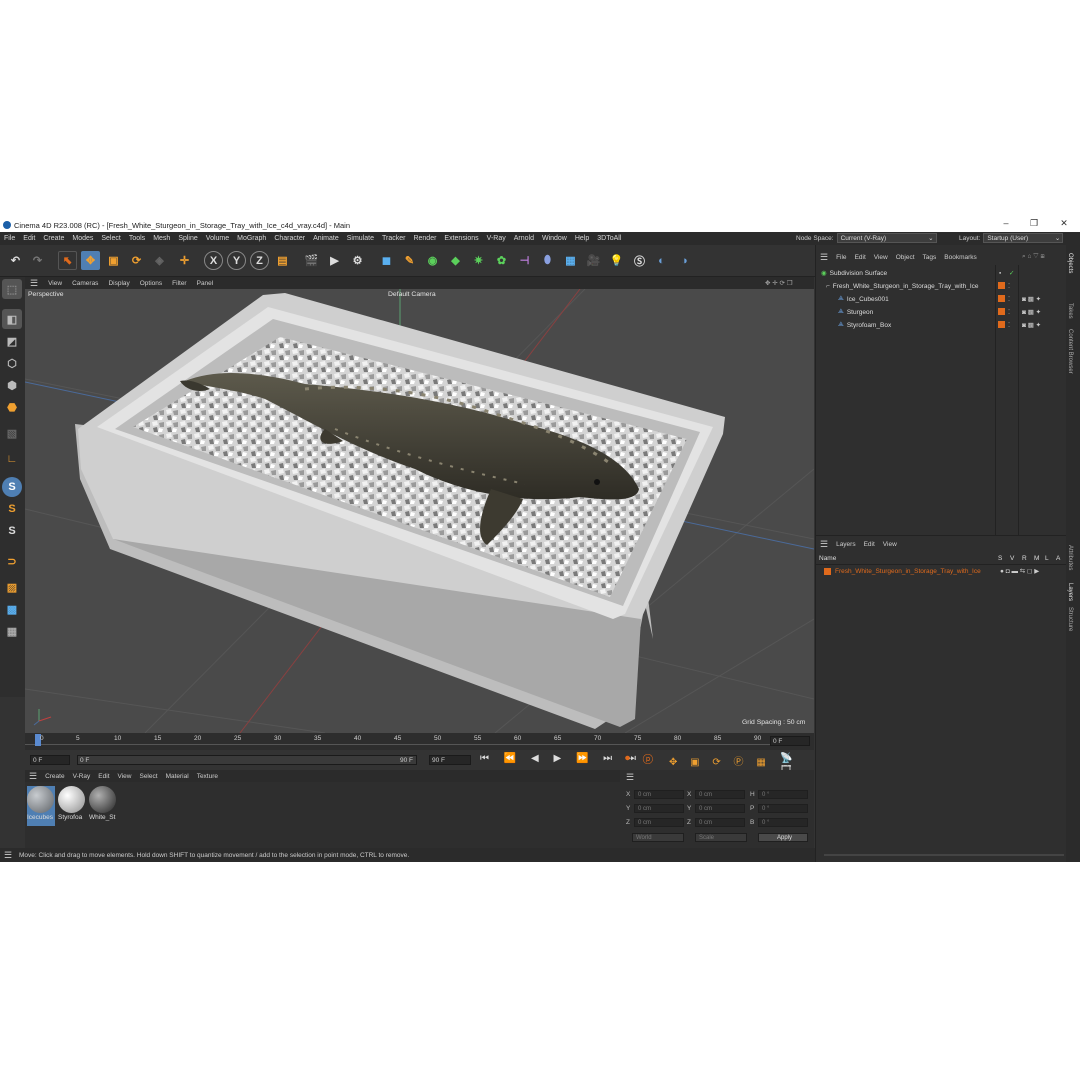 Image resolution: width=1080 pixels, height=1080 pixels. What do you see at coordinates (1000, 273) in the screenshot?
I see `visibility-toggle: ▪` at bounding box center [1000, 273].